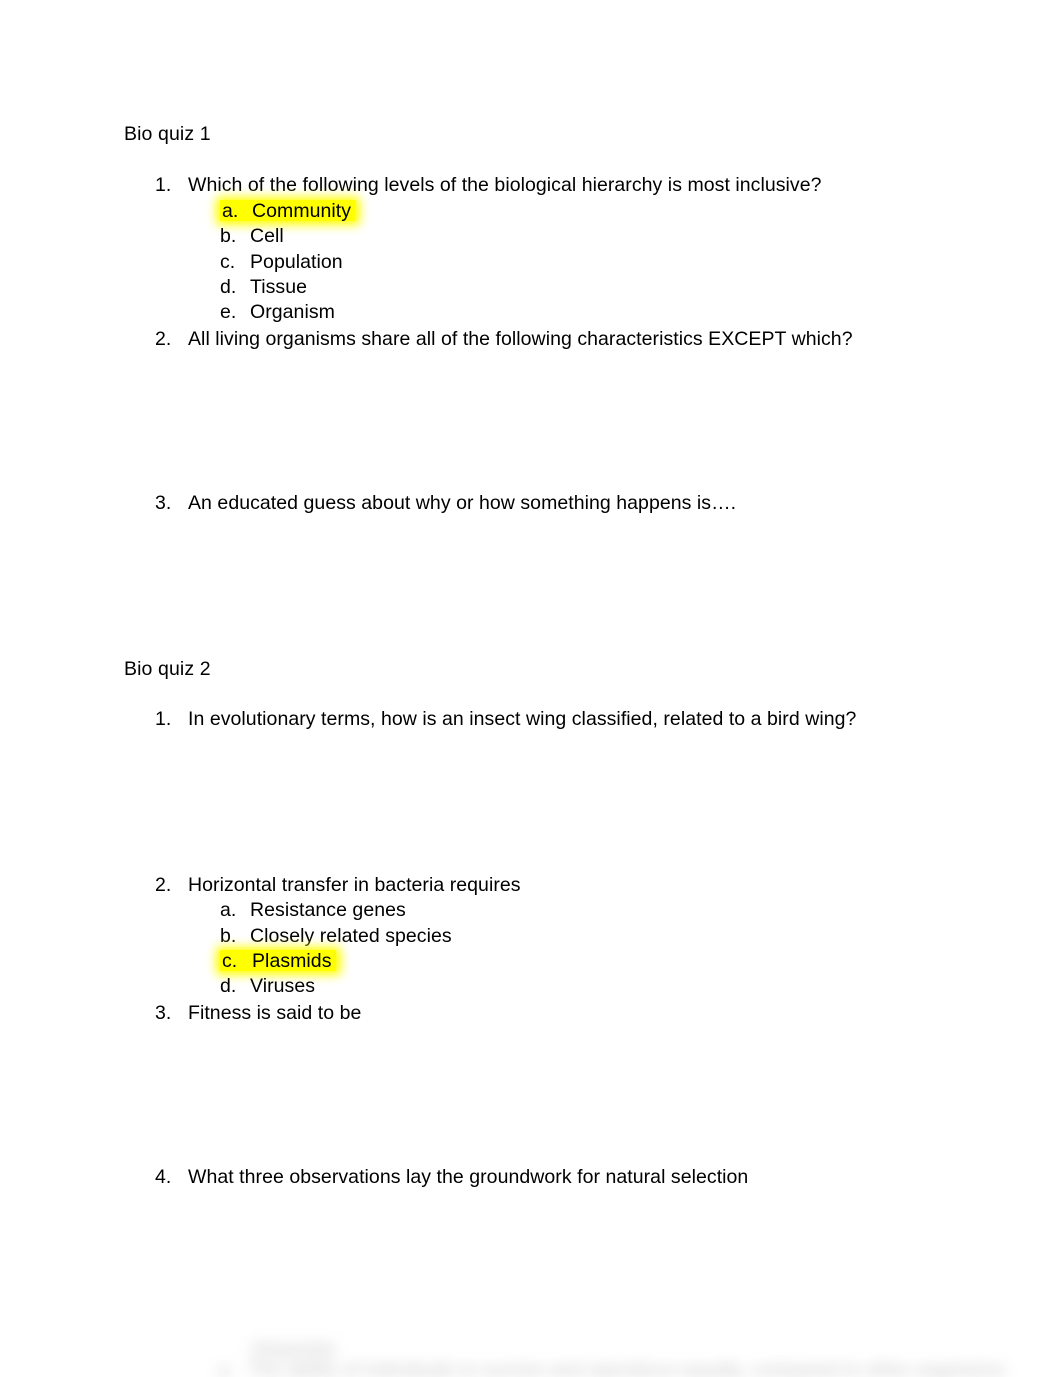 The width and height of the screenshot is (1062, 1377). I want to click on answer-text: Community, so click(302, 211).